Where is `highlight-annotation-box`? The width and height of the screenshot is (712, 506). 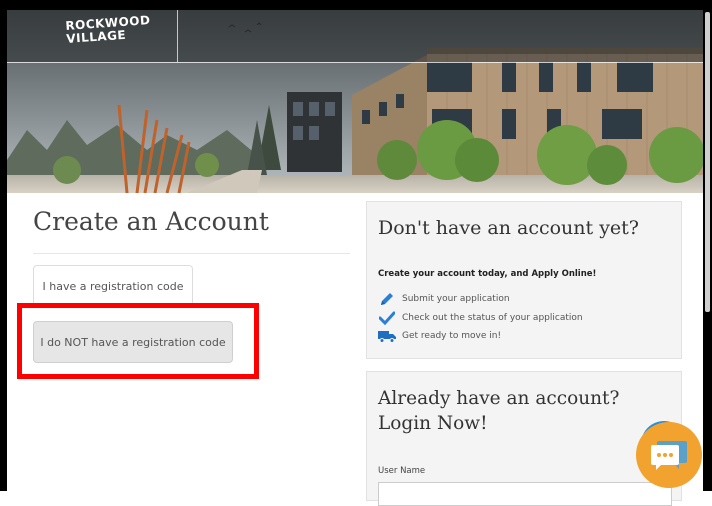
highlight-annotation-box is located at coordinates (138, 341).